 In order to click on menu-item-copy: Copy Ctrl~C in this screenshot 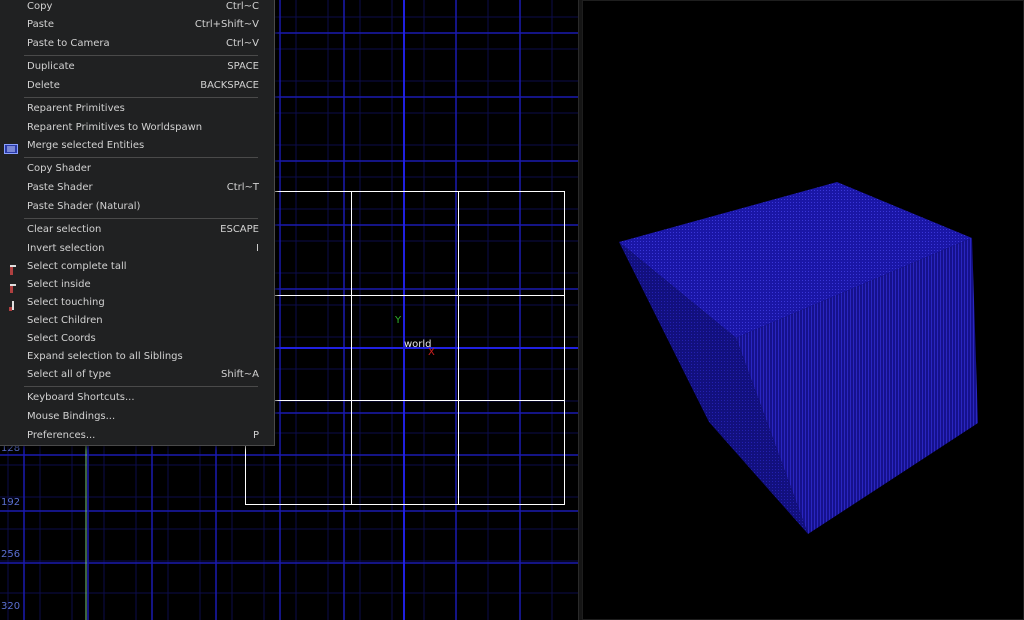, I will do `click(137, 8)`.